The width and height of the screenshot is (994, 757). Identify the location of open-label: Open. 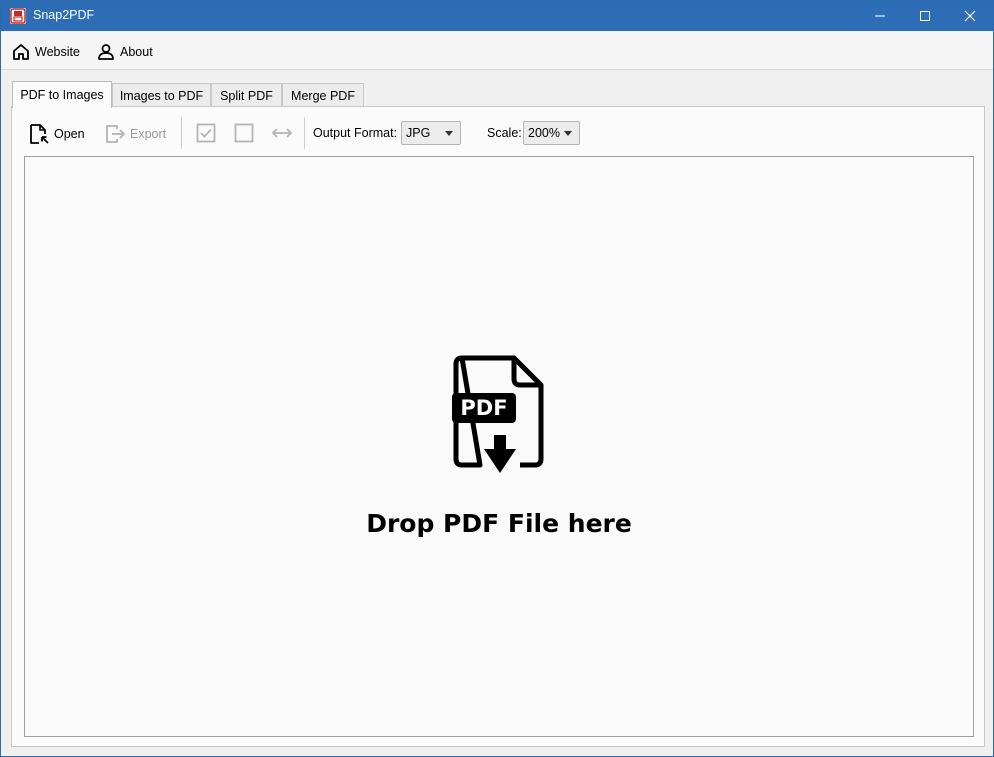
(69, 134).